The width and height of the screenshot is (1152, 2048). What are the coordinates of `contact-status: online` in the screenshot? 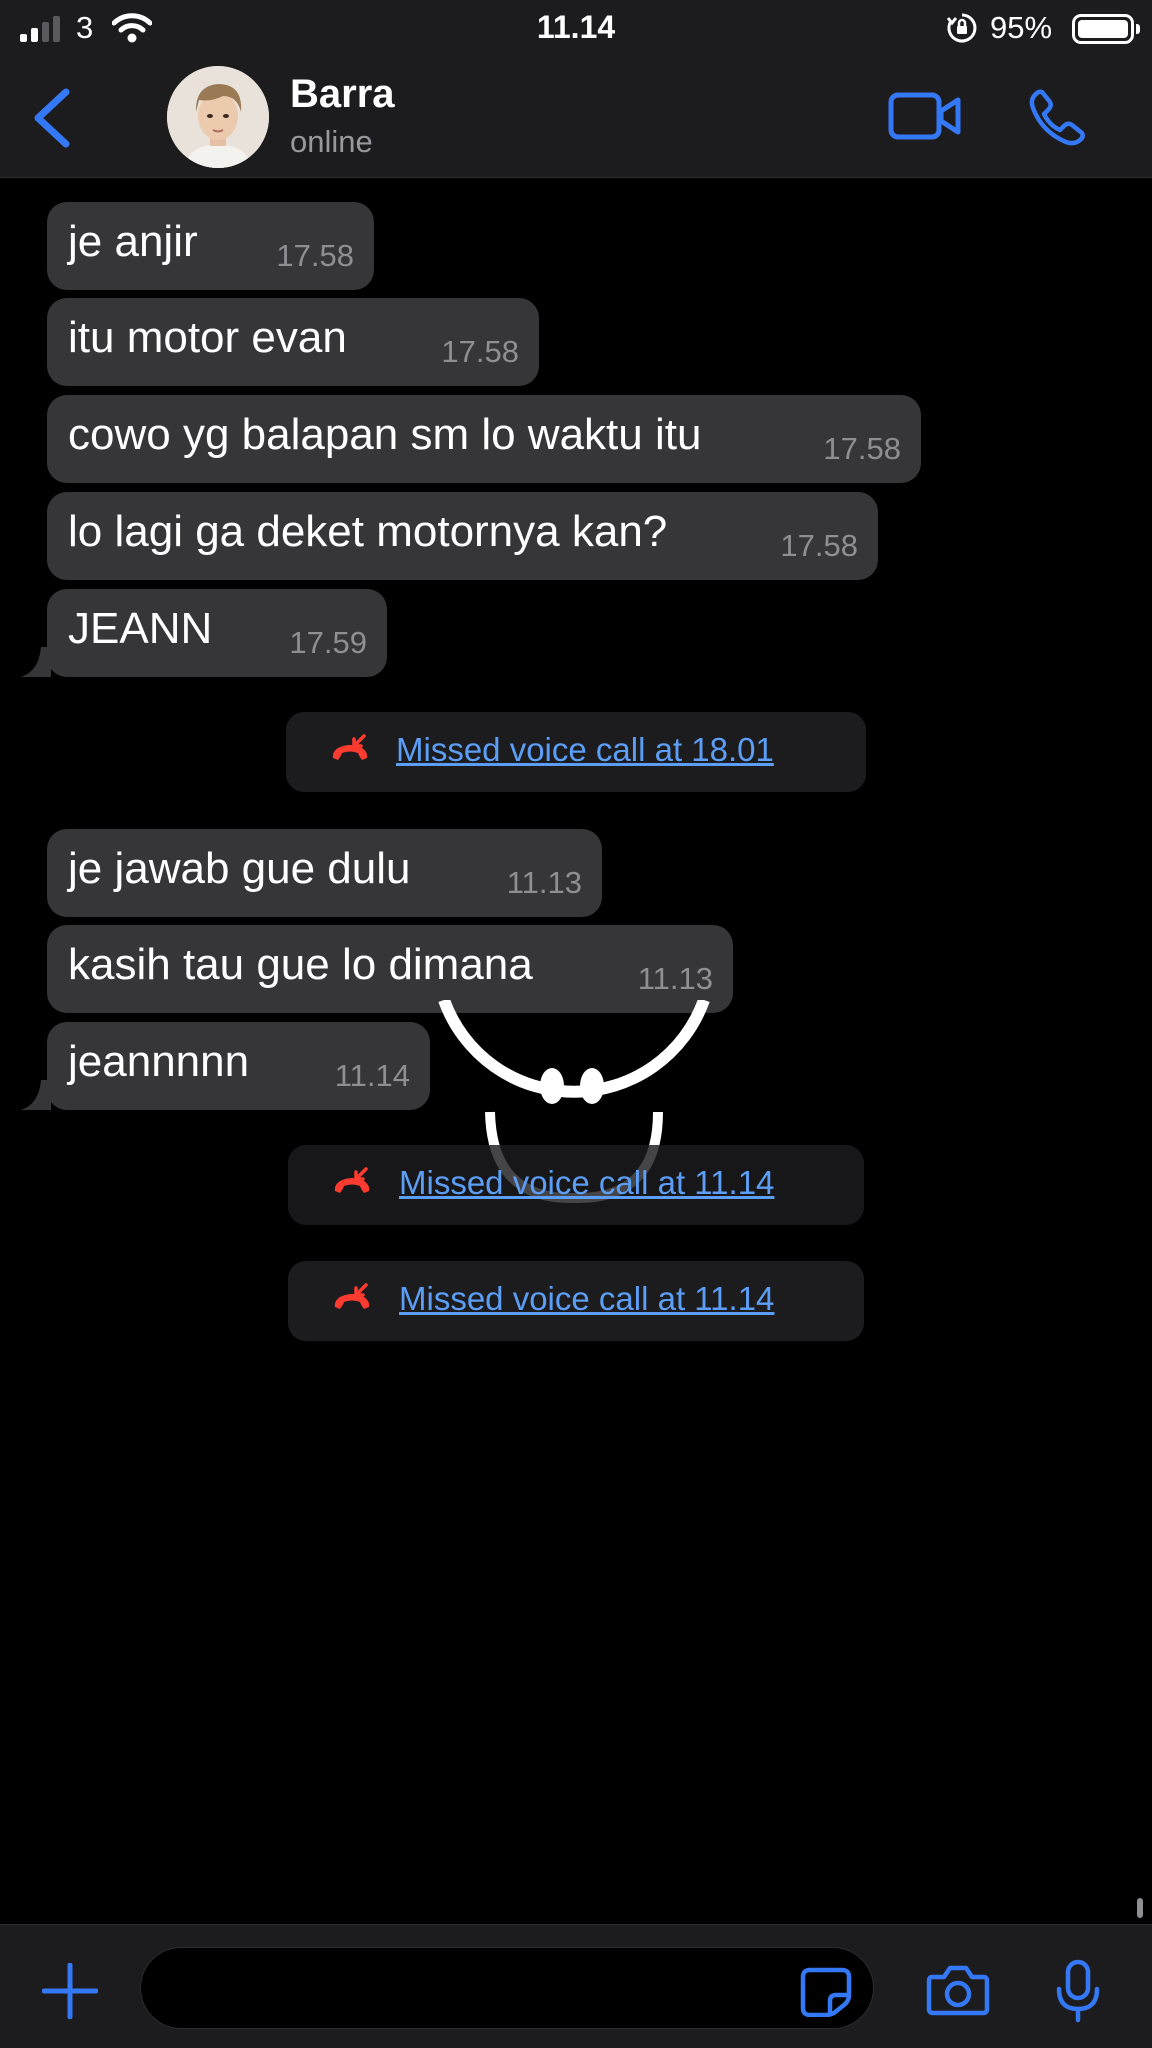 It's located at (331, 141).